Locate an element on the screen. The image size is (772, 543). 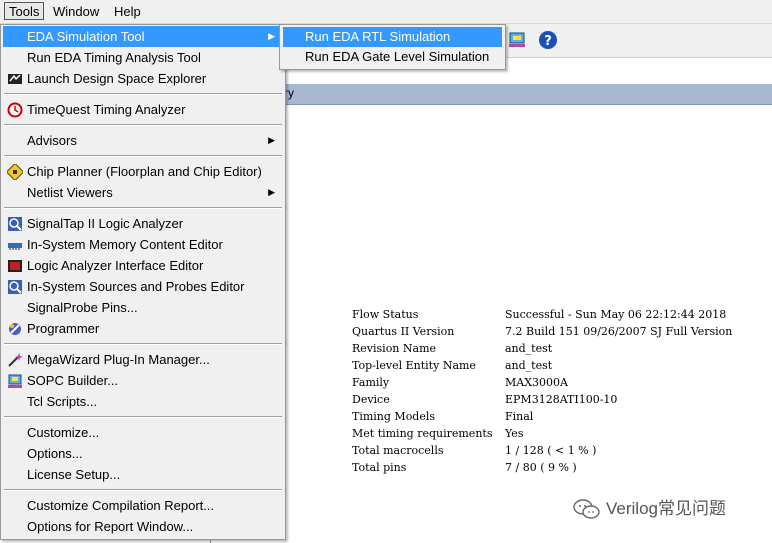
menu-item-signaltap: SignalTap II Logic Analyzer is located at coordinates (143, 223).